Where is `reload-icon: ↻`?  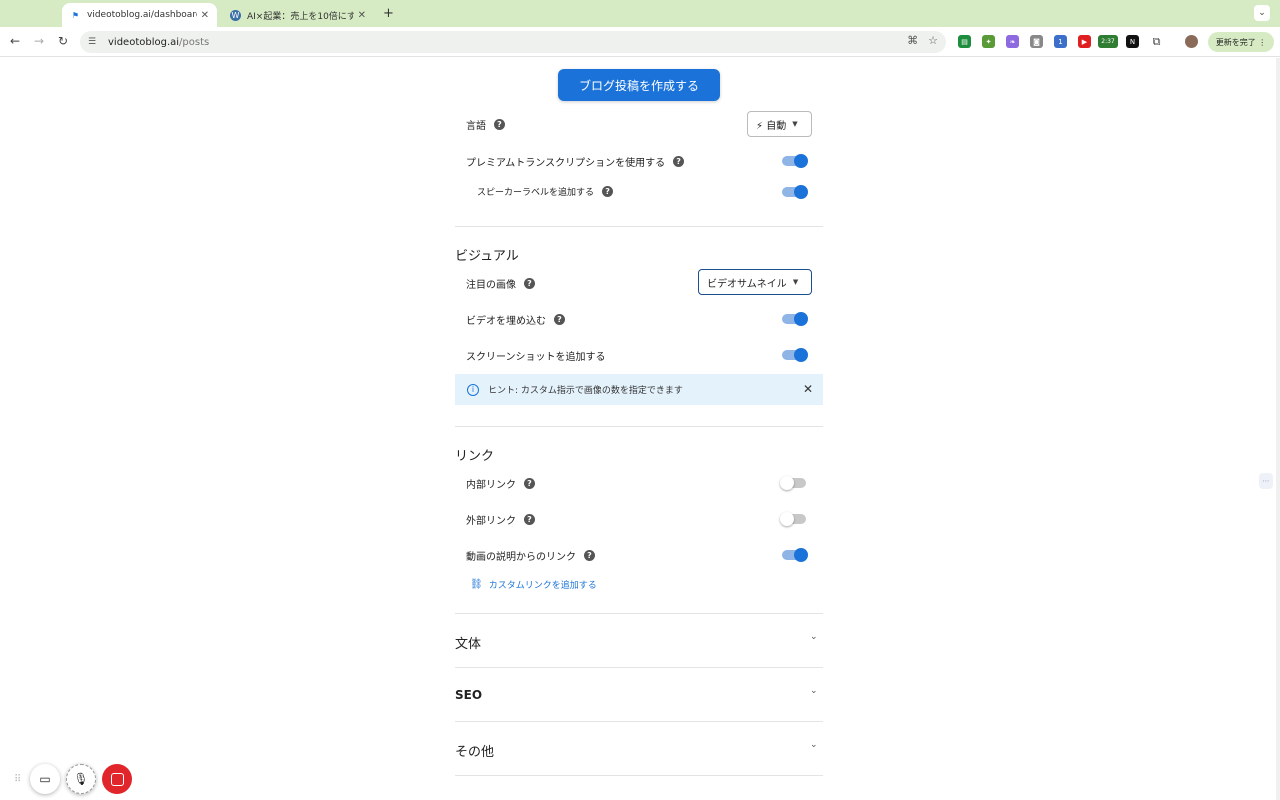 reload-icon: ↻ is located at coordinates (63, 41).